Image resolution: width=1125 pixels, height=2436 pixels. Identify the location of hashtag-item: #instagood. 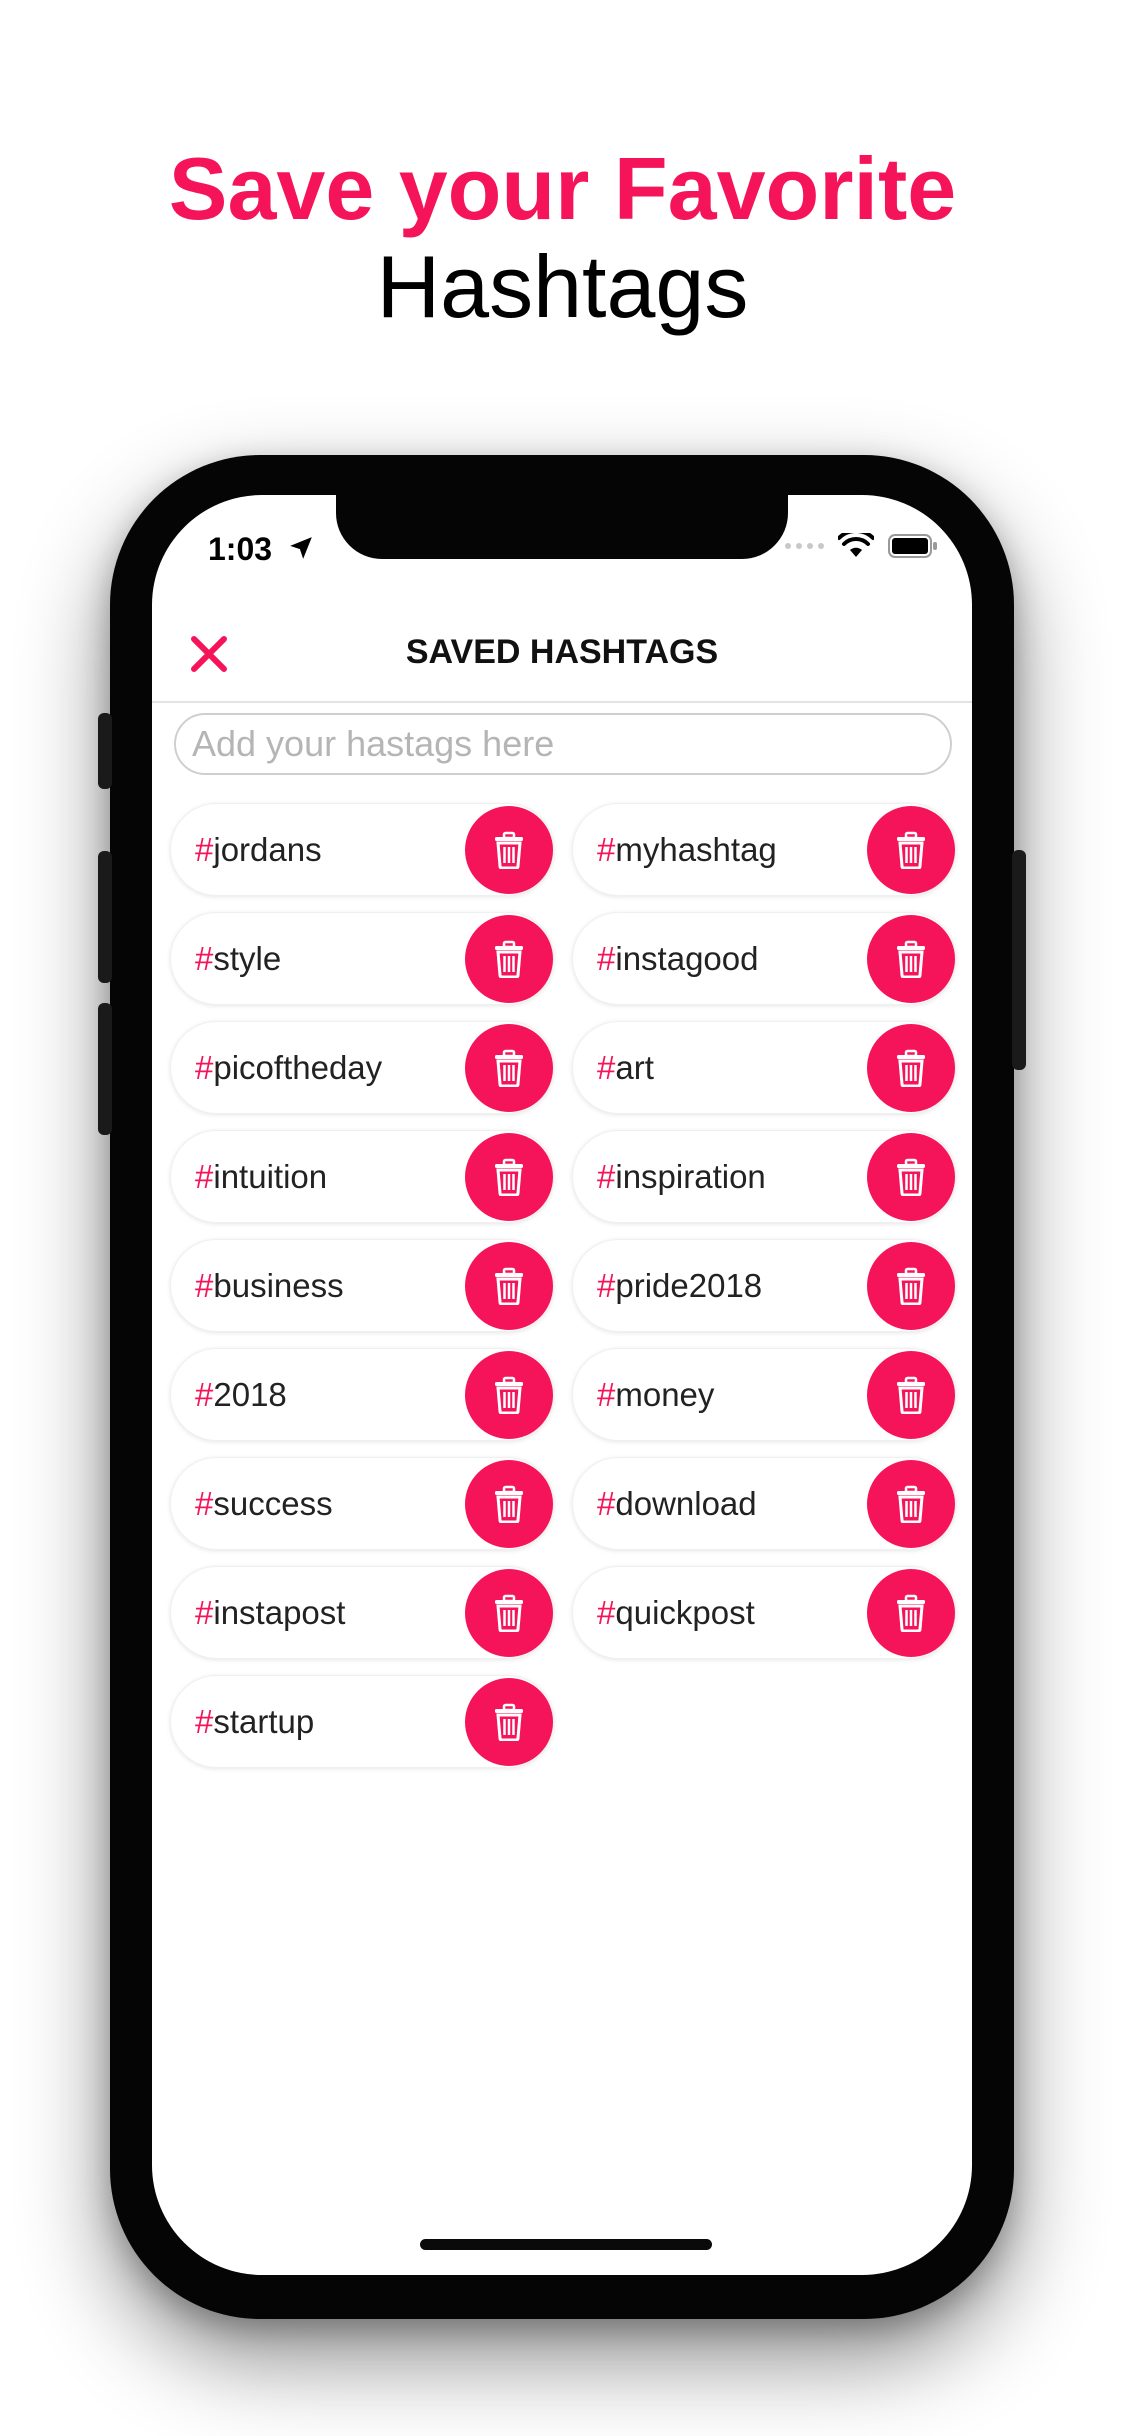
(764, 958).